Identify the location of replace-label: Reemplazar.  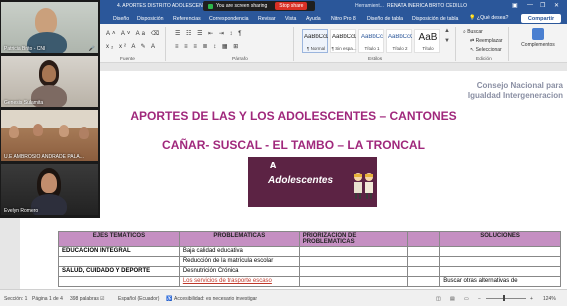
(489, 41).